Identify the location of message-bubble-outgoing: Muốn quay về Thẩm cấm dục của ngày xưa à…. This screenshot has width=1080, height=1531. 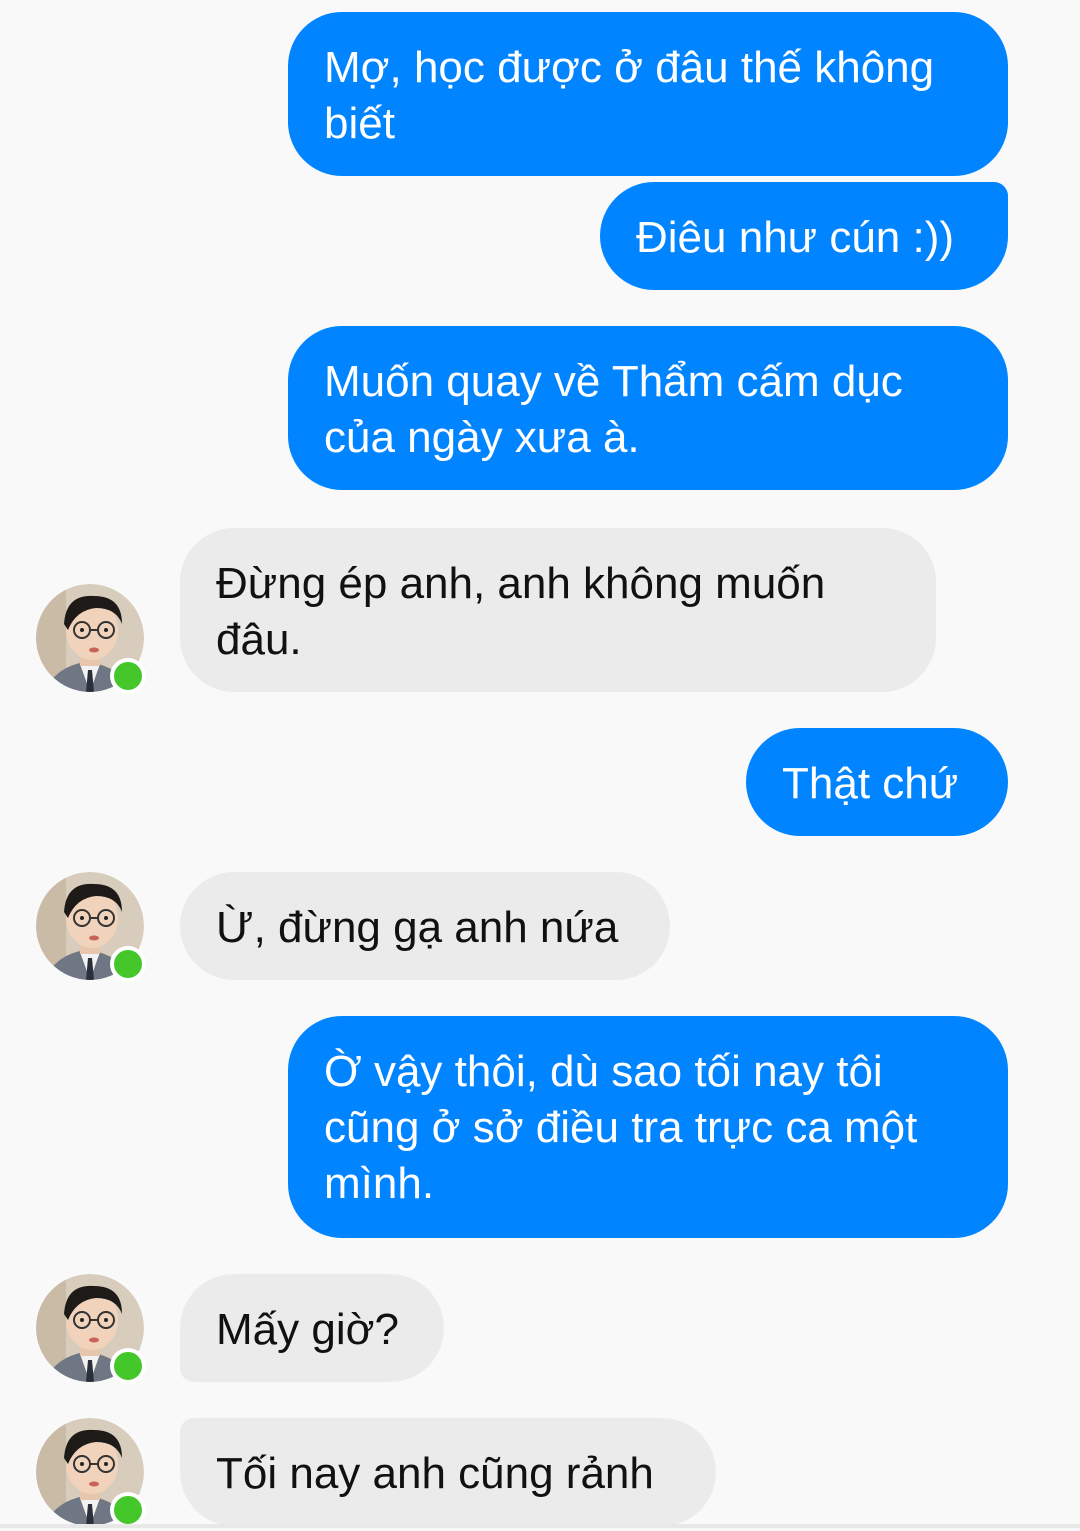
(648, 408).